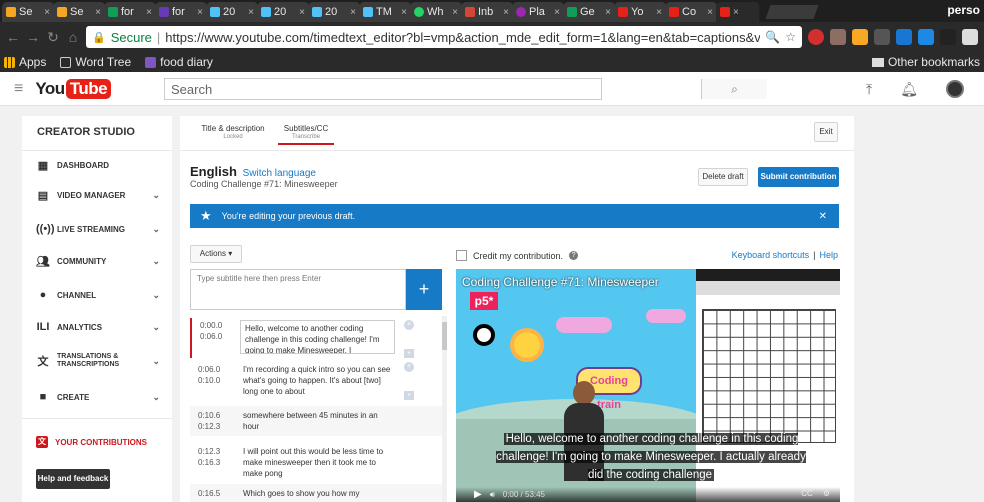 The image size is (984, 502). What do you see at coordinates (13, 37) in the screenshot?
I see `back-icon: ←` at bounding box center [13, 37].